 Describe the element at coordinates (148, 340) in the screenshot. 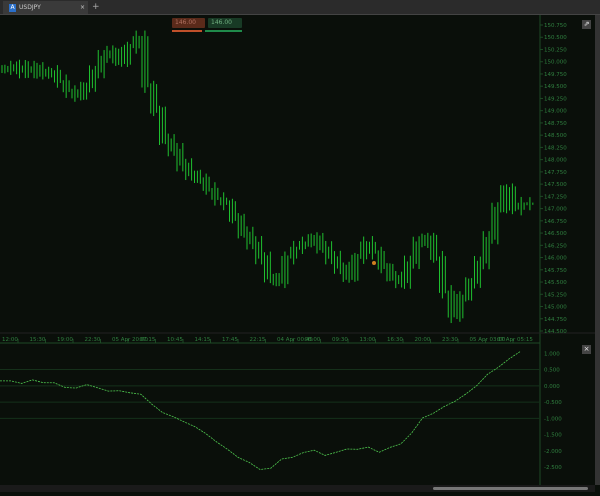

I see `time-tick-label: 07:15` at that location.